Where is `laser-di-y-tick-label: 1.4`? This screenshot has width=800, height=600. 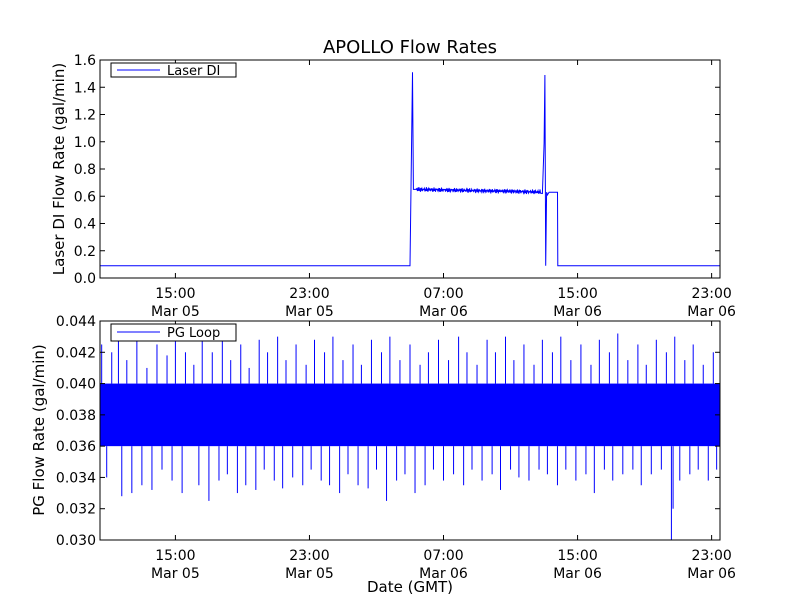
laser-di-y-tick-label: 1.4 is located at coordinates (85, 88).